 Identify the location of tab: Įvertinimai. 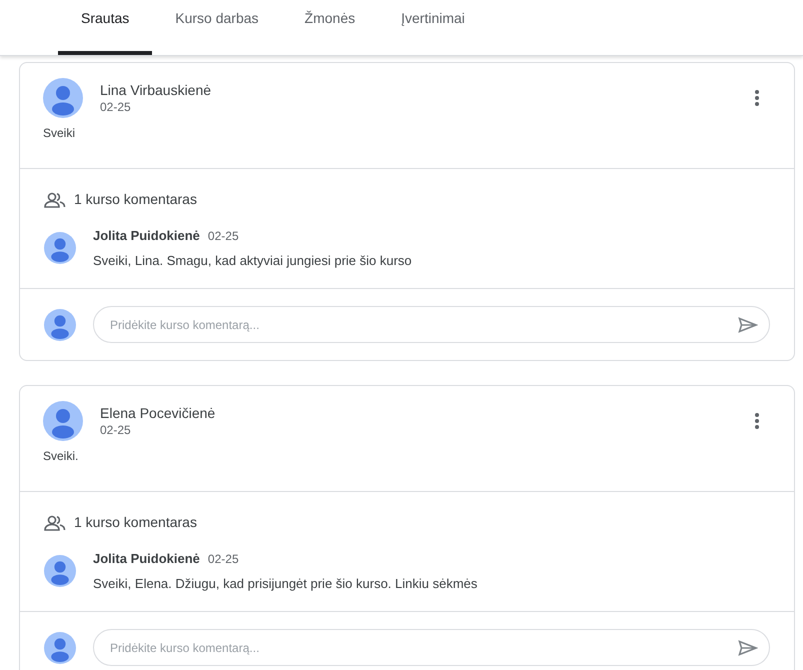
(433, 27).